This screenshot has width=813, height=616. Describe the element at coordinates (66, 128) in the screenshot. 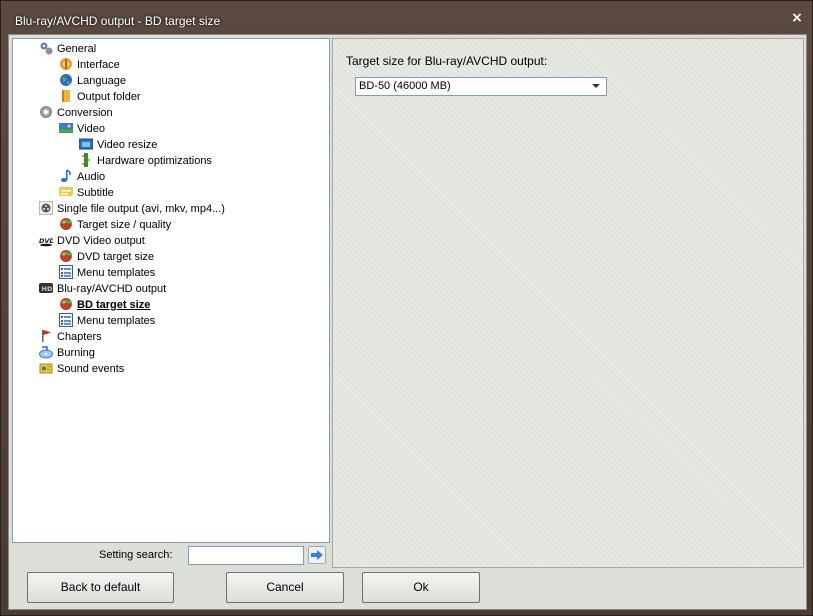

I see `video-icon` at that location.